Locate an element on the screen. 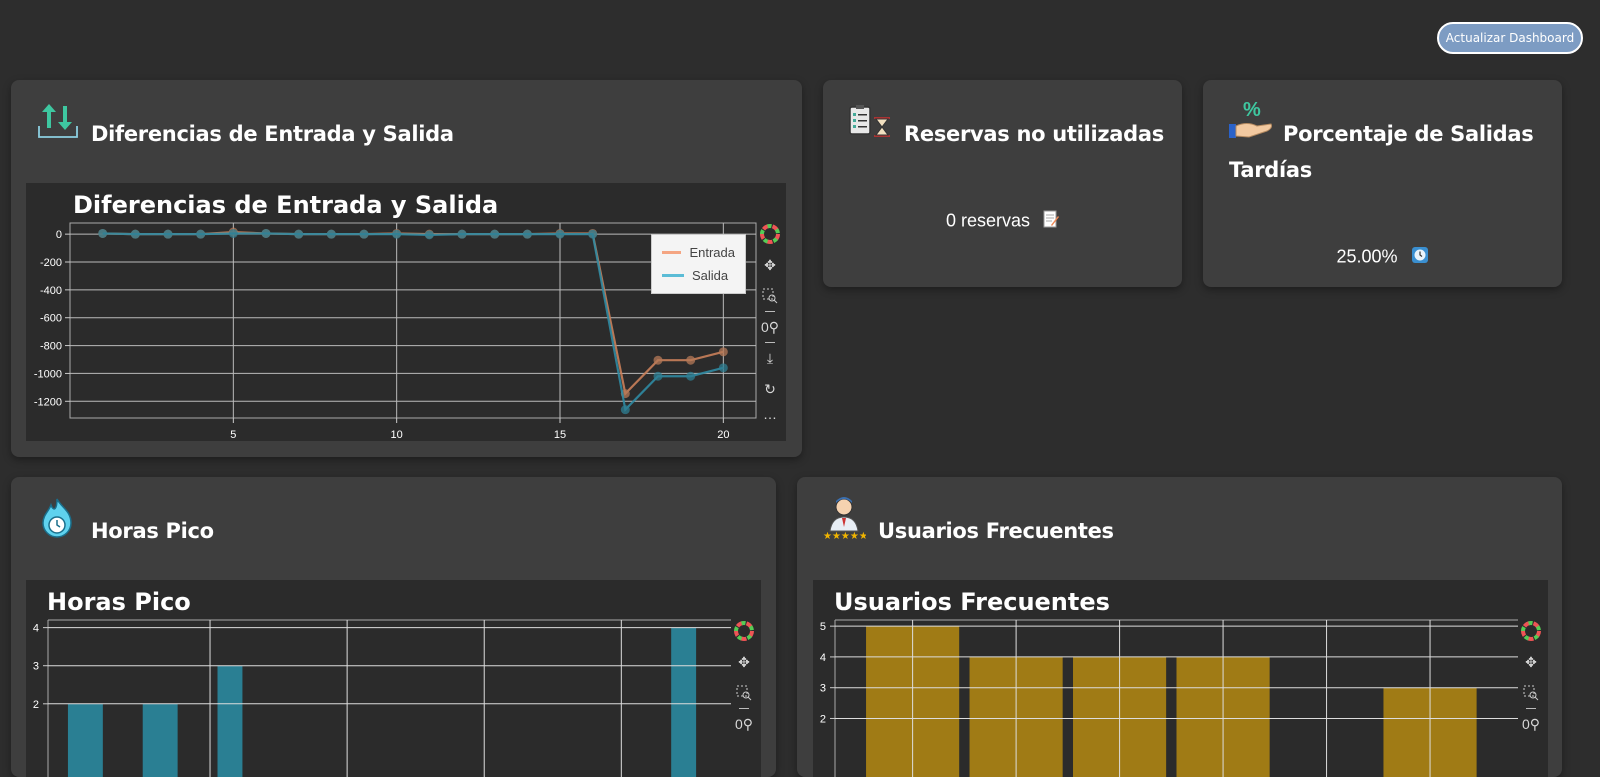 The image size is (1600, 777). late-exits-value: 25.00% is located at coordinates (1367, 256).